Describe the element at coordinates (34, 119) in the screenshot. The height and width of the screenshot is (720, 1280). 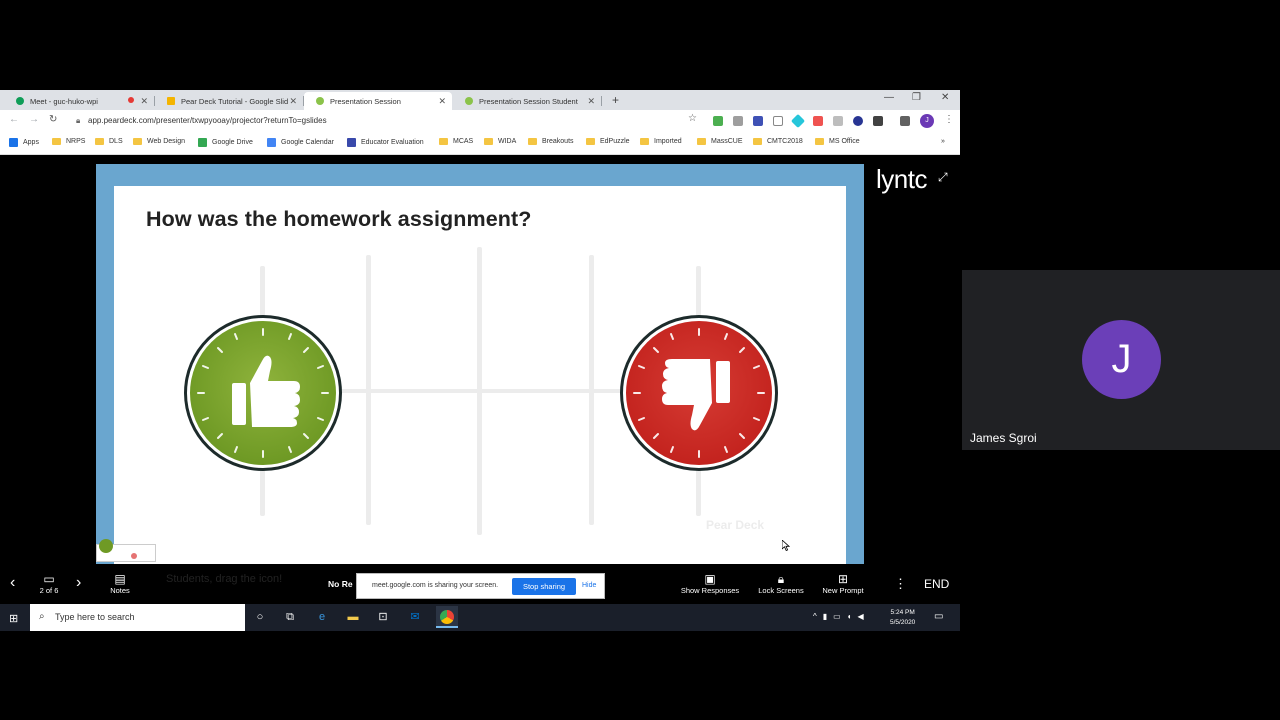
I see `forward-icon: →` at that location.